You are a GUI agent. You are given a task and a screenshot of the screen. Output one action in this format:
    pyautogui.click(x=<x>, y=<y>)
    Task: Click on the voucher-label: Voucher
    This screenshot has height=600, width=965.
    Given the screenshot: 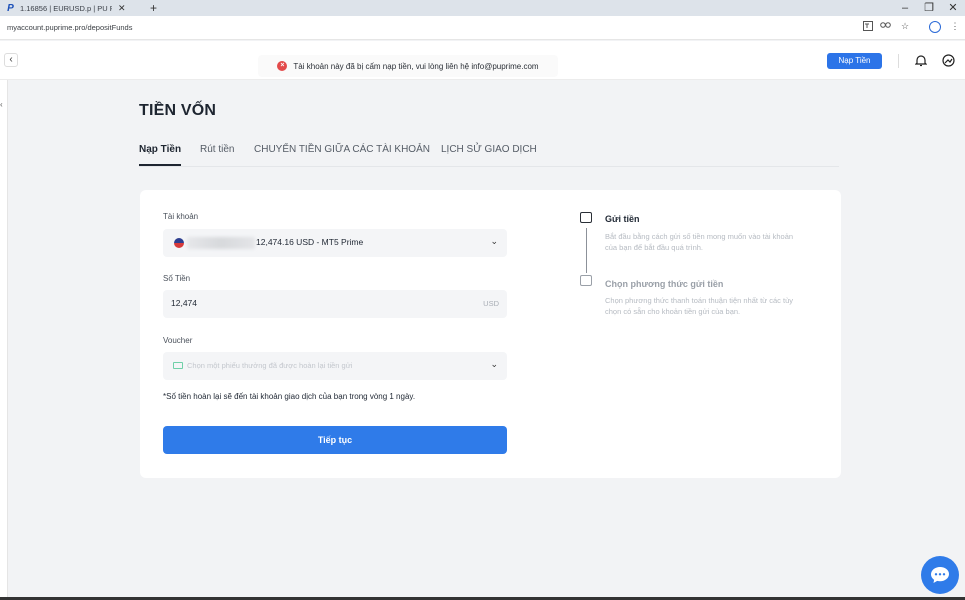 What is the action you would take?
    pyautogui.click(x=178, y=340)
    